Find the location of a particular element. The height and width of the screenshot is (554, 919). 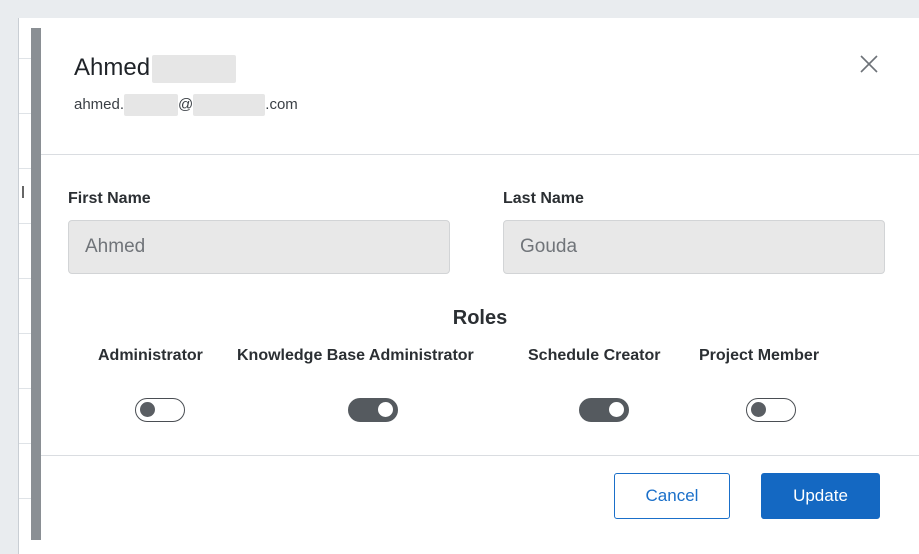

last-name-input is located at coordinates (694, 247).